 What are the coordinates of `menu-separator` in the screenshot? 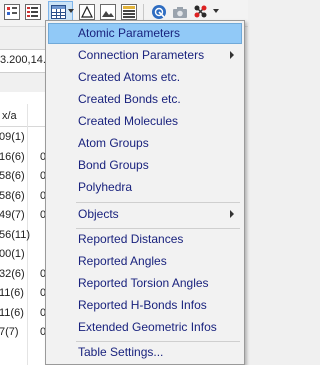 It's located at (158, 202).